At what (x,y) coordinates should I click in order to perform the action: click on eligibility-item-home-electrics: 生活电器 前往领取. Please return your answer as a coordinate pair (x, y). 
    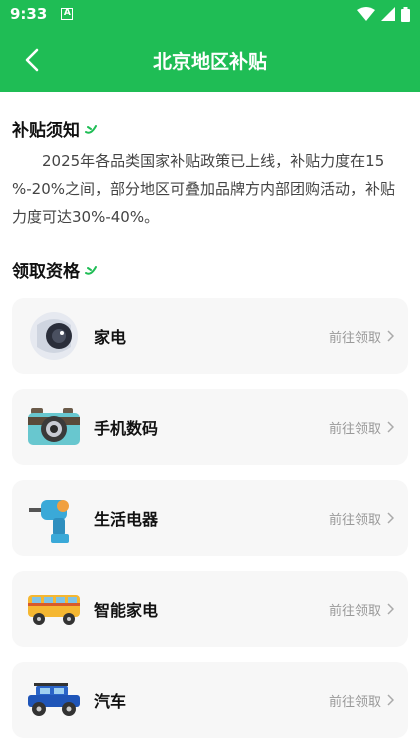
    Looking at the image, I should click on (210, 518).